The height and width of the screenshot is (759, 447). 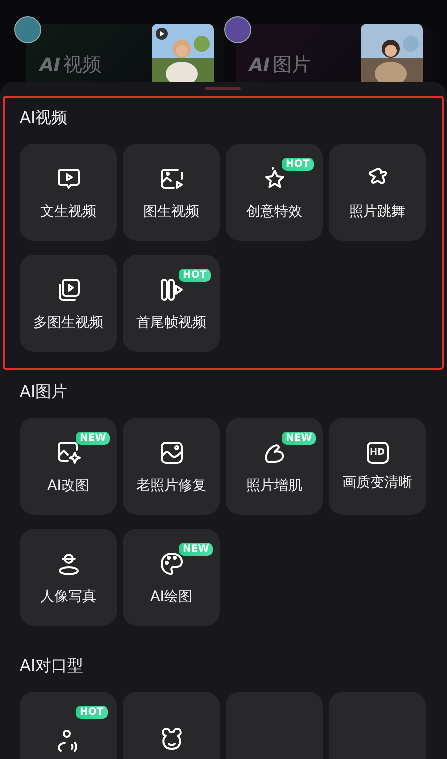 I want to click on feature-card: AI 图片, so click(x=334, y=53).